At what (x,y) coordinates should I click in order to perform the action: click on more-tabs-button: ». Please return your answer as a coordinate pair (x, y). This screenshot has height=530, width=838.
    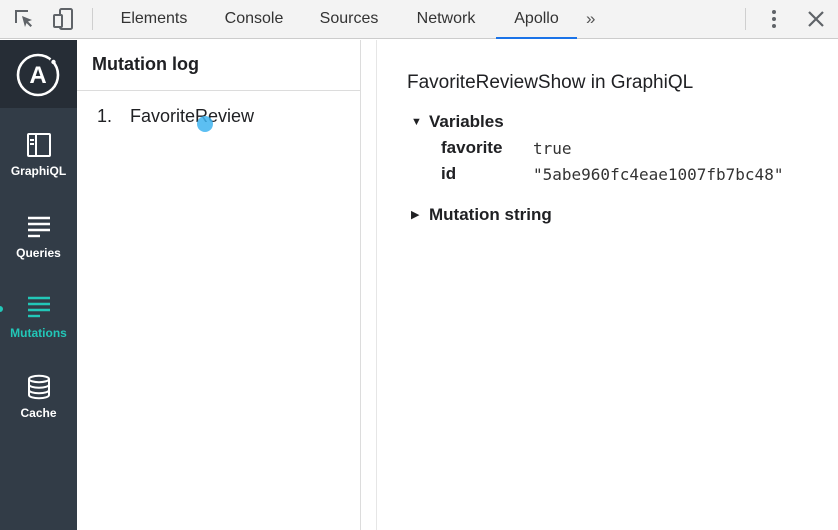
    Looking at the image, I should click on (590, 19).